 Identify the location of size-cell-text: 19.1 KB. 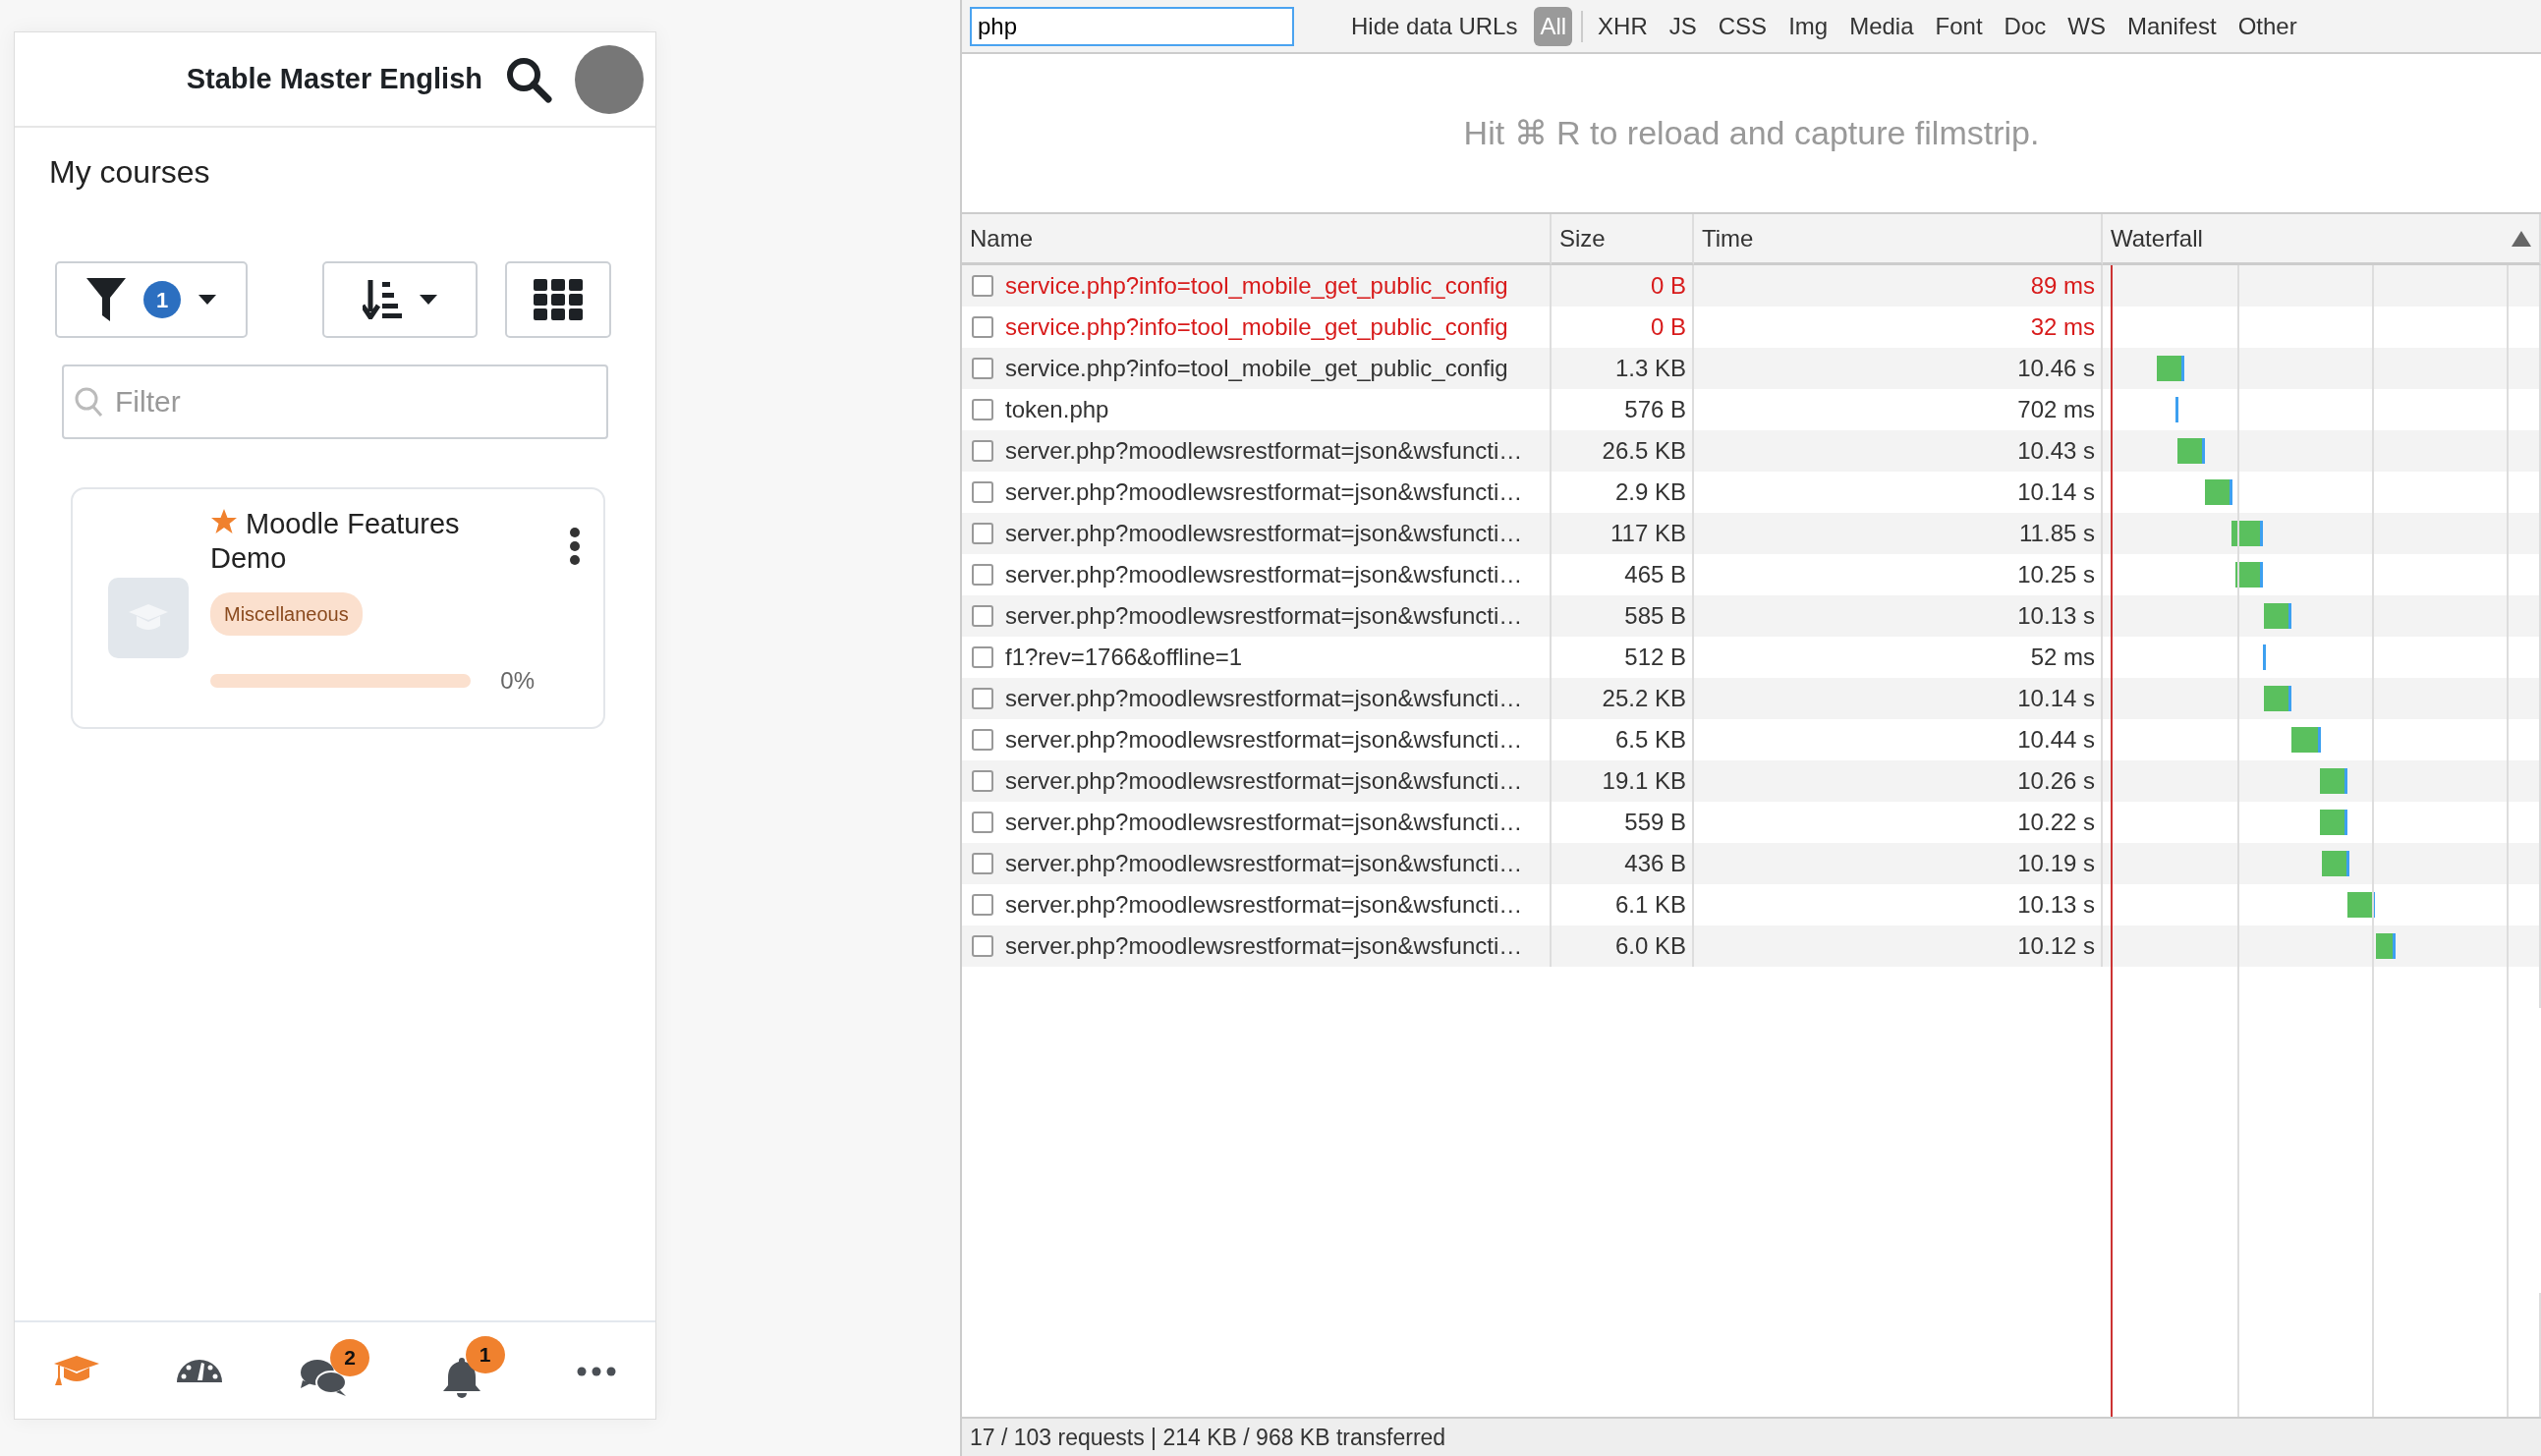
(1644, 781).